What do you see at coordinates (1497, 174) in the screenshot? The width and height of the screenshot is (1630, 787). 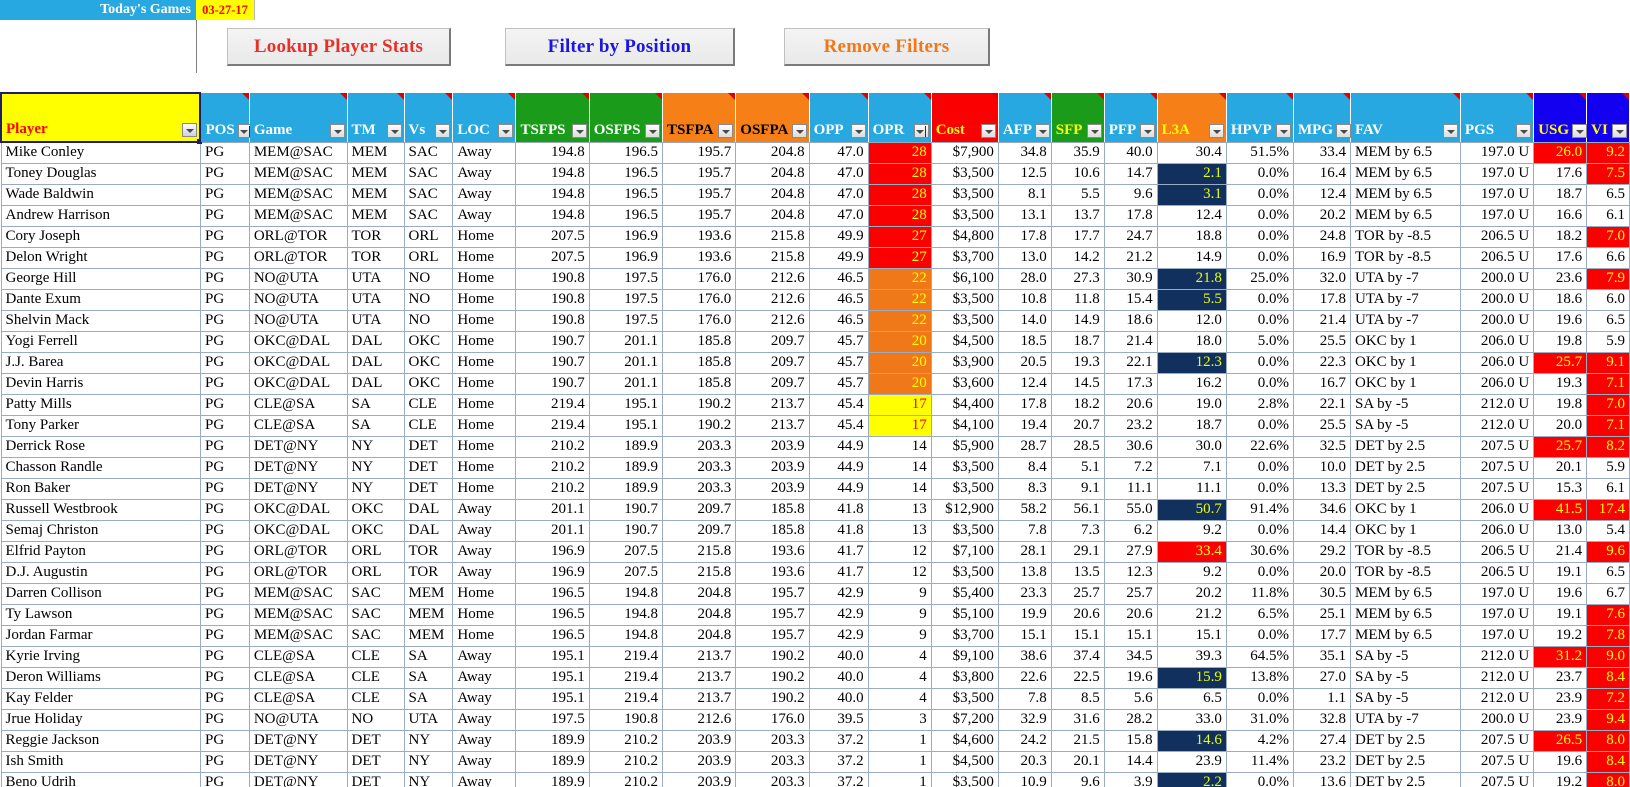 I see `cell-pgs: 197.0 U` at bounding box center [1497, 174].